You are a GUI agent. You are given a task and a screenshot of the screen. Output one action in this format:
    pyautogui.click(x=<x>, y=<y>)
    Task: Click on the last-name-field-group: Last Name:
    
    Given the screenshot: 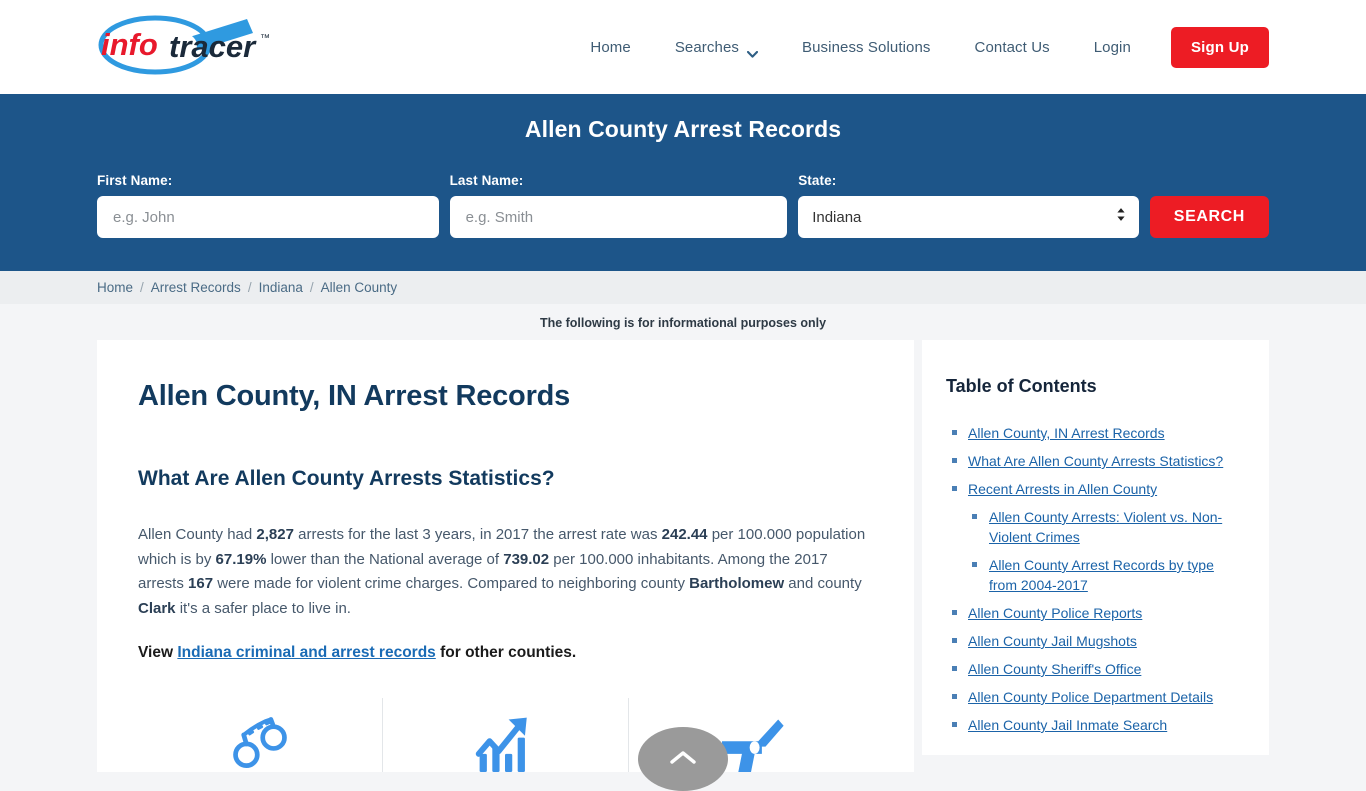 What is the action you would take?
    pyautogui.click(x=618, y=205)
    